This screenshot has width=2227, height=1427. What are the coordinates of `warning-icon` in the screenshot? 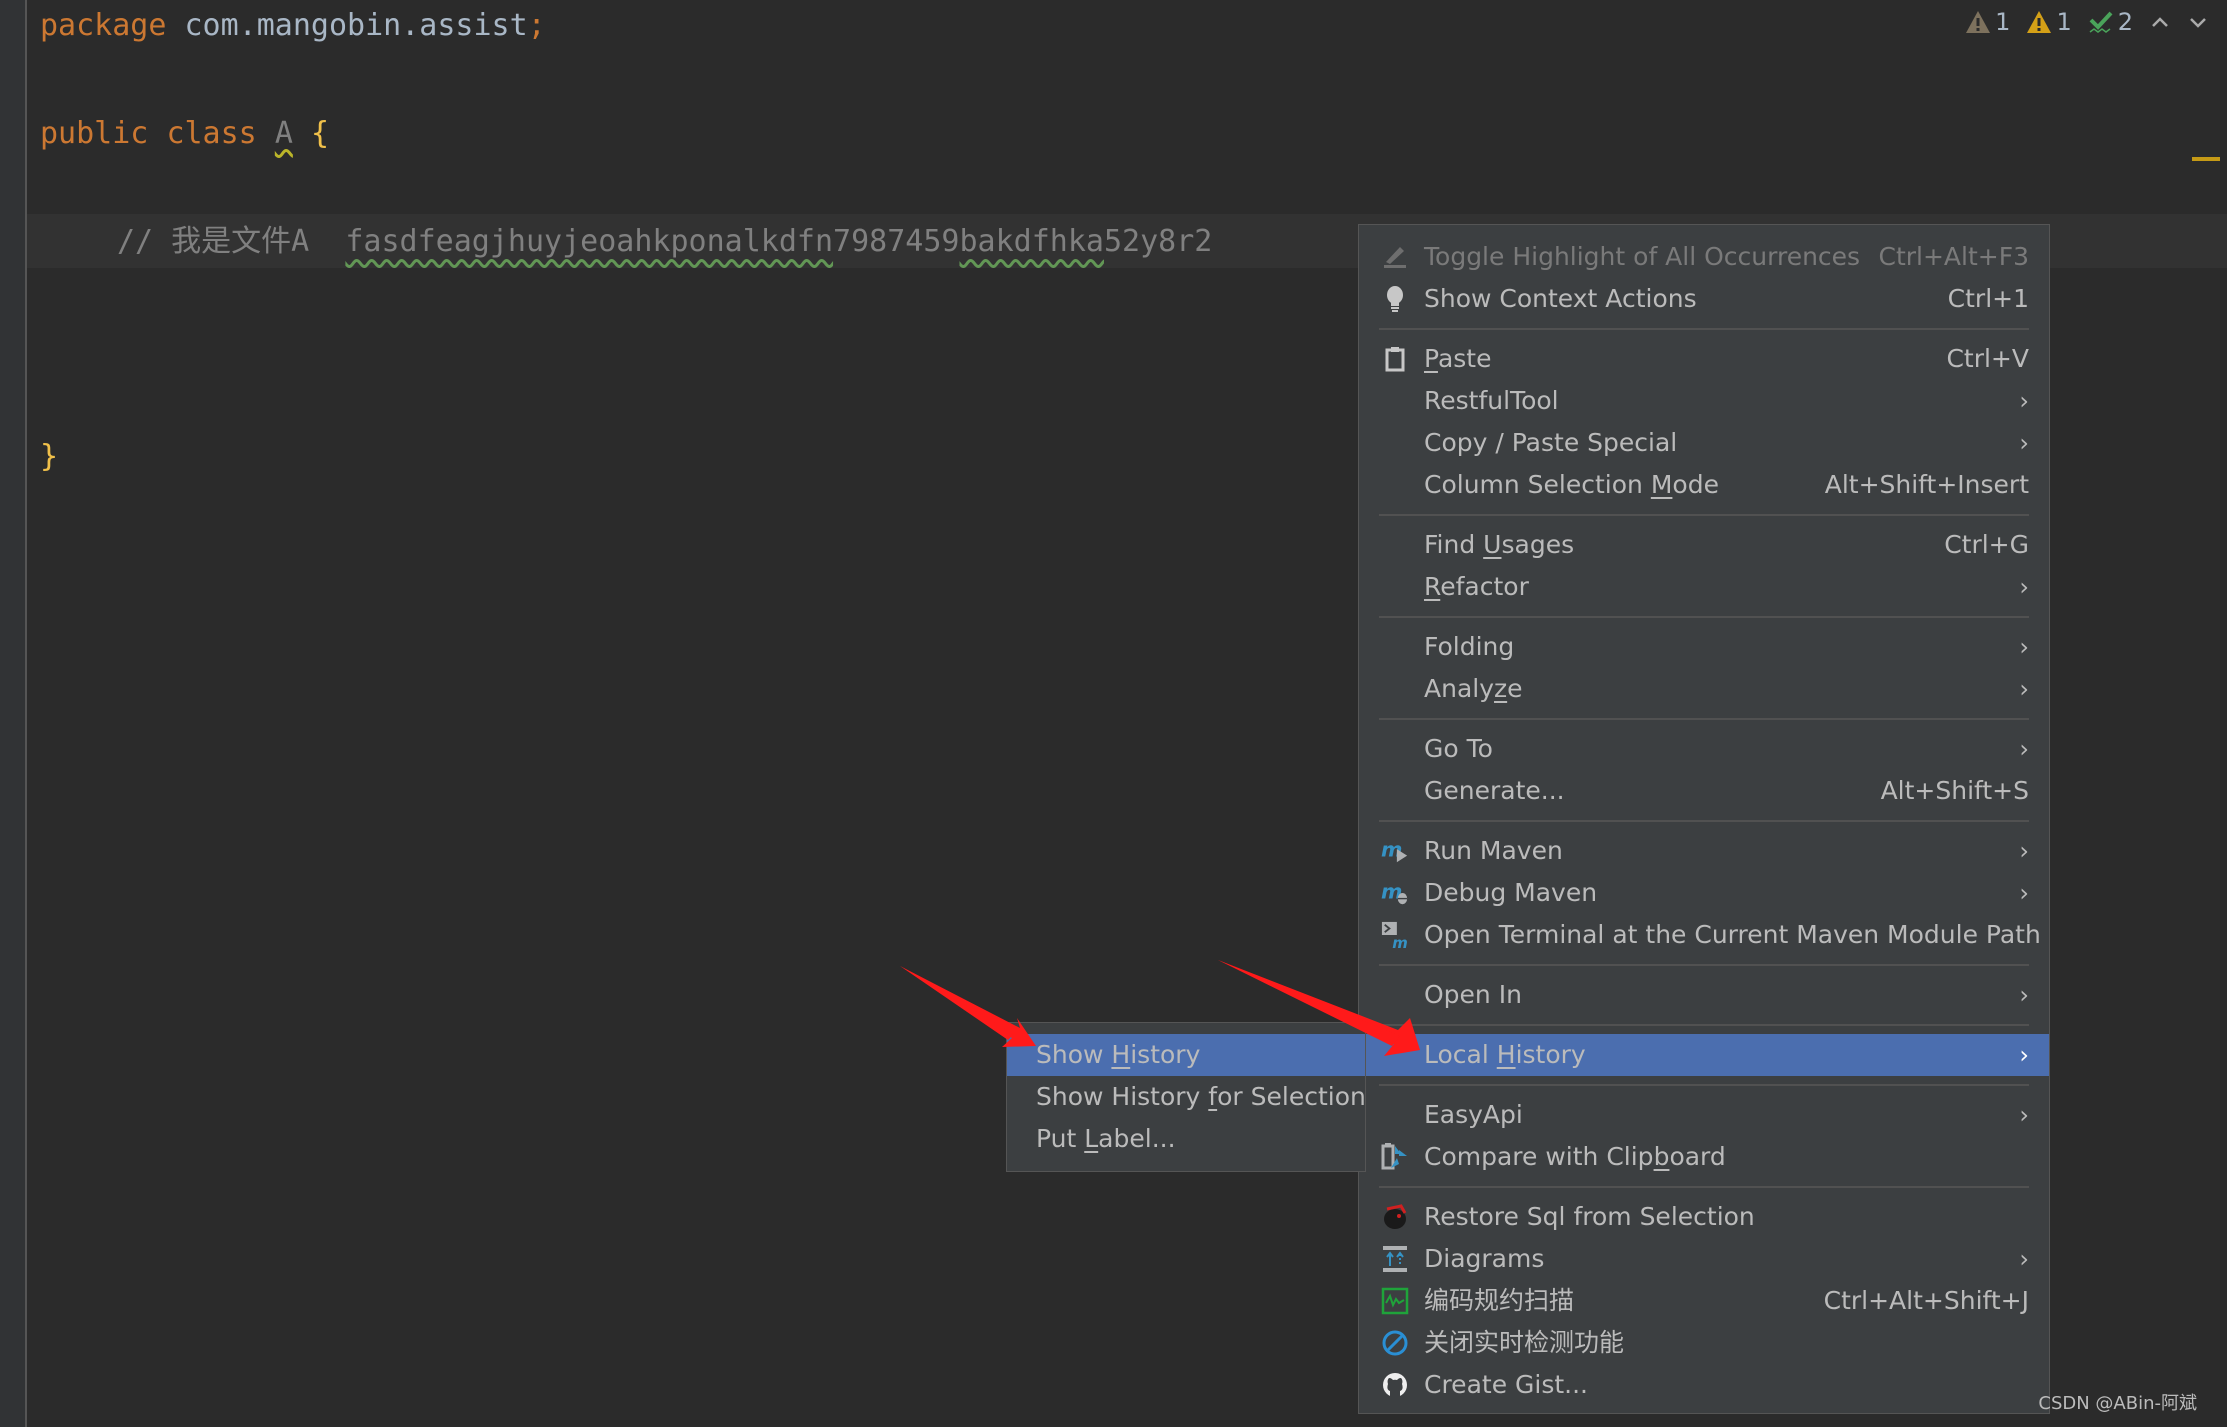 It's located at (2039, 22).